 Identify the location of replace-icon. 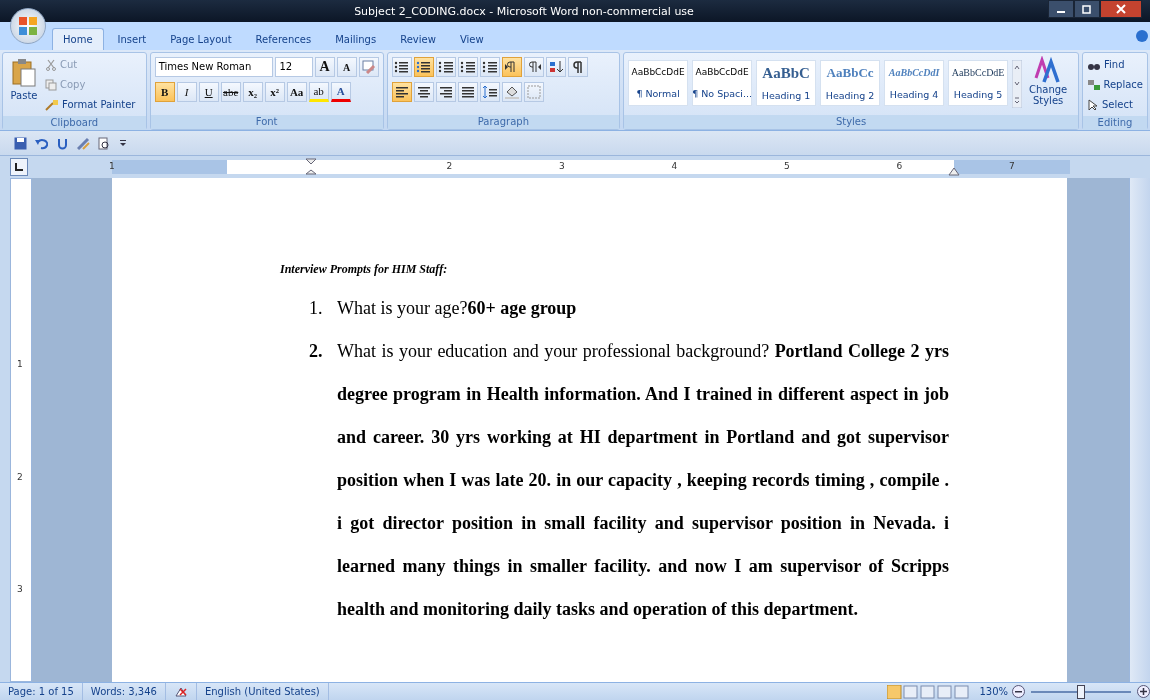
(1094, 84).